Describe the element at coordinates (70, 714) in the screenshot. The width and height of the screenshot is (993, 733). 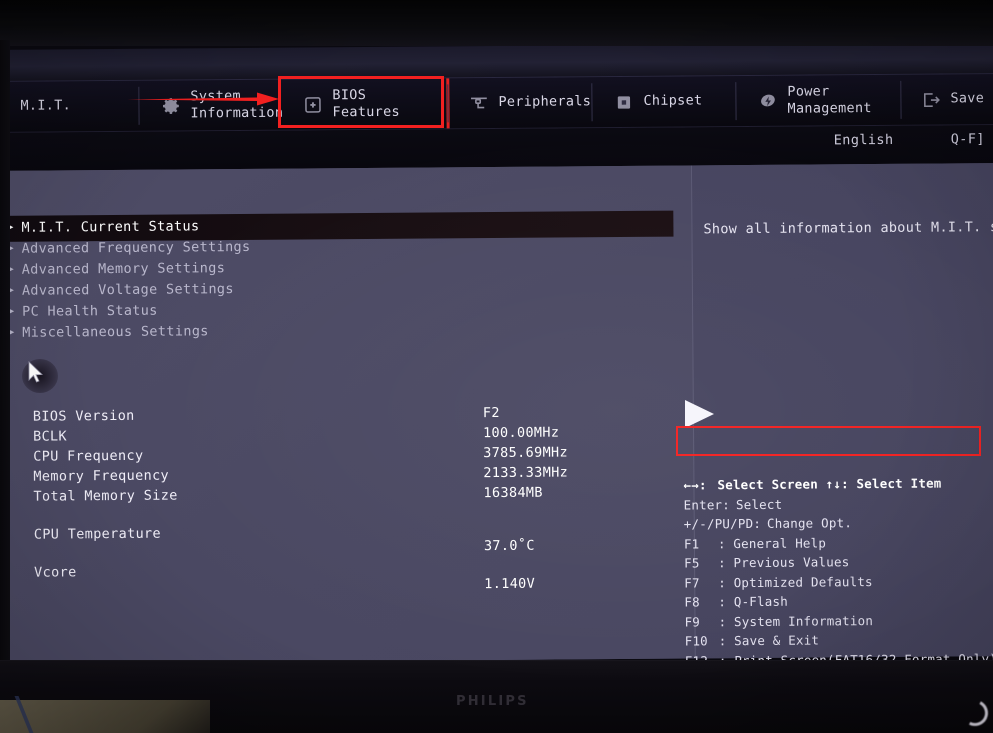
I see `monitor-cable` at that location.